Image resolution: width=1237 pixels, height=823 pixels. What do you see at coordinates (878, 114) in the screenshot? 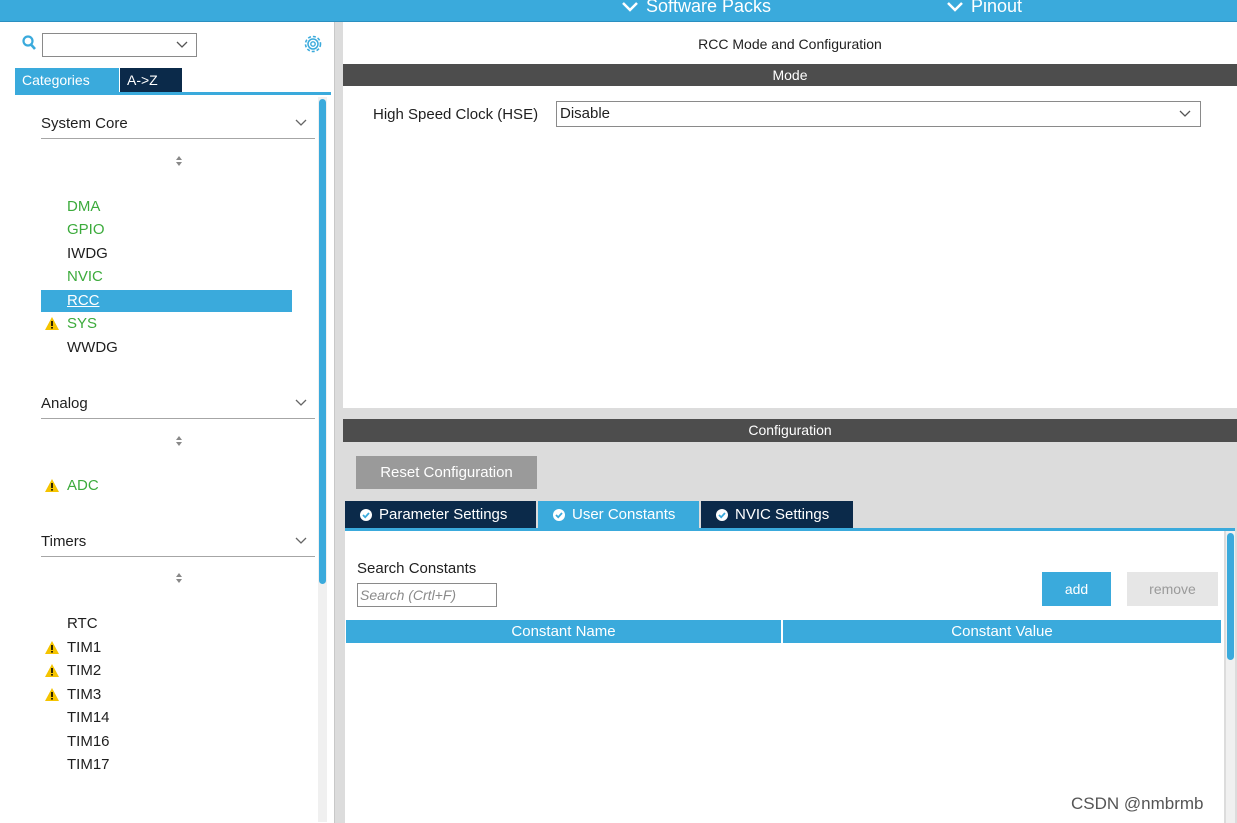
I see `hse-select: Disable` at bounding box center [878, 114].